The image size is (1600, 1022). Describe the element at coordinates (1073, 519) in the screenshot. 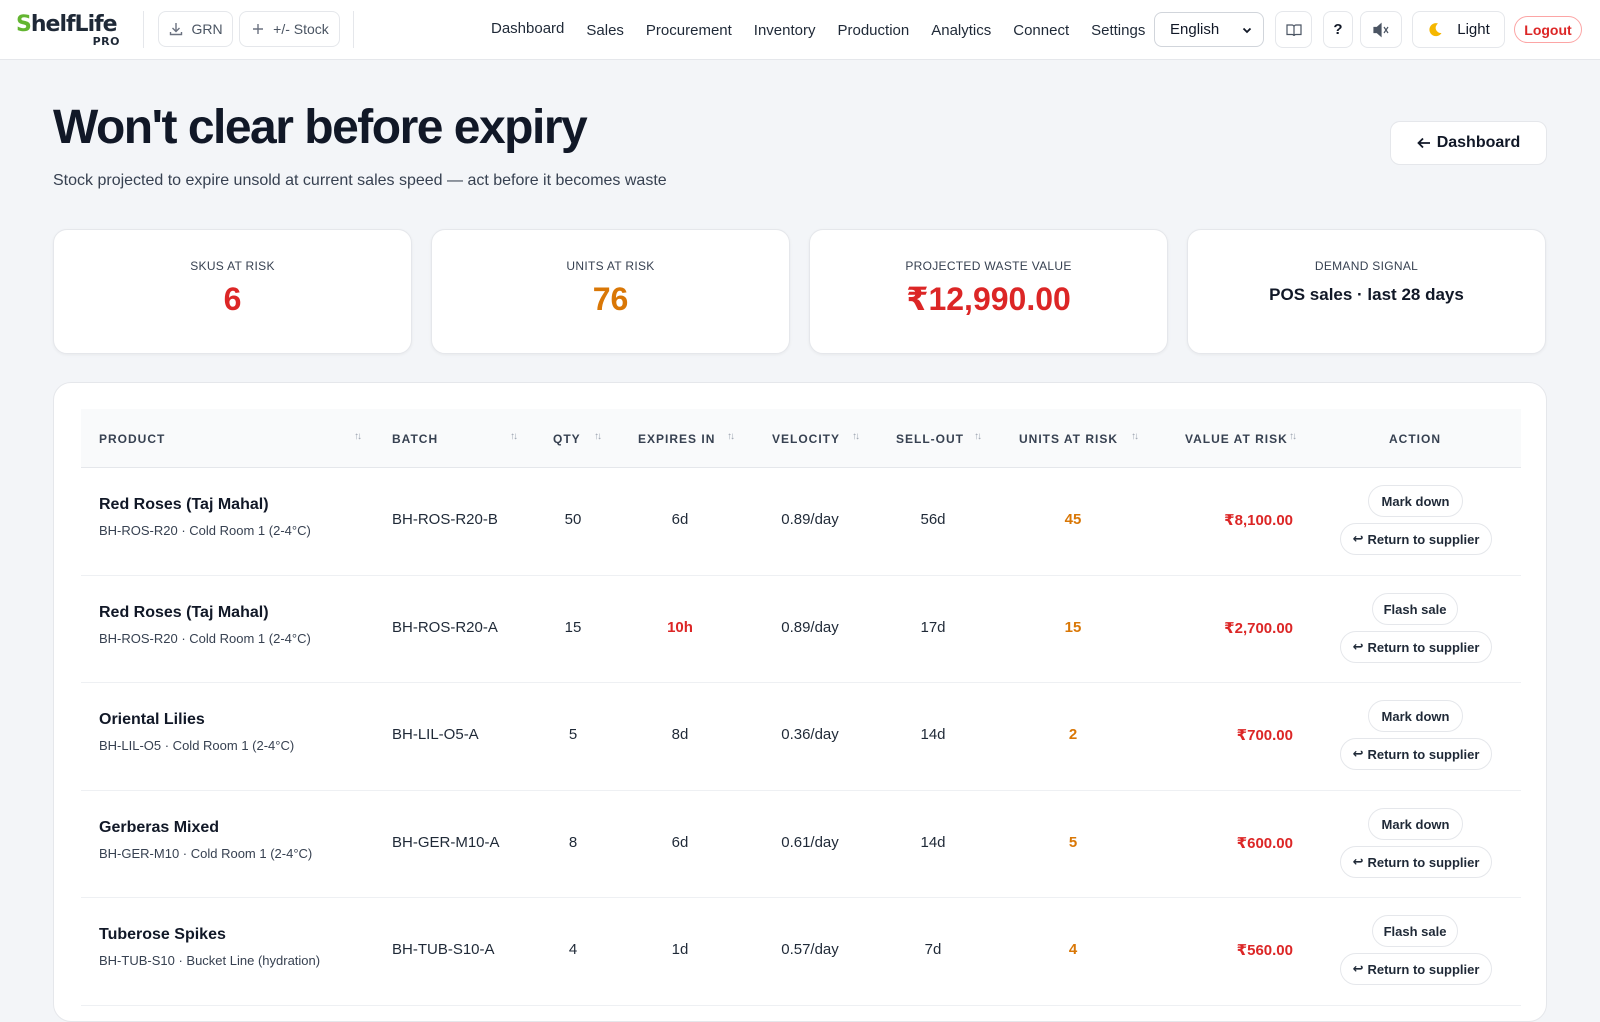

I see `units-at-risk-cell: 45` at that location.